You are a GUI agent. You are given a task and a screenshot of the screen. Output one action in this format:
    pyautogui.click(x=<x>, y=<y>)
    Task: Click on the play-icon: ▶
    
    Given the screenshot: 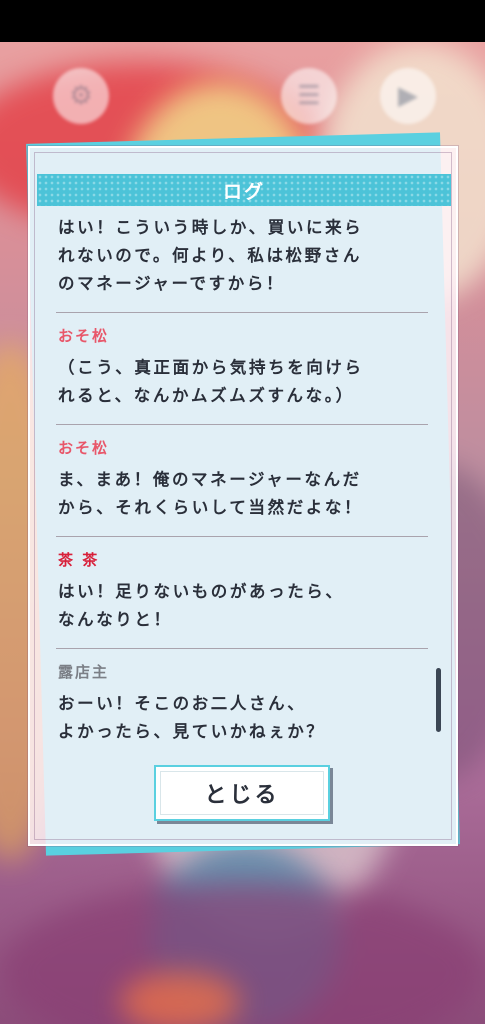 What is the action you would take?
    pyautogui.click(x=408, y=96)
    